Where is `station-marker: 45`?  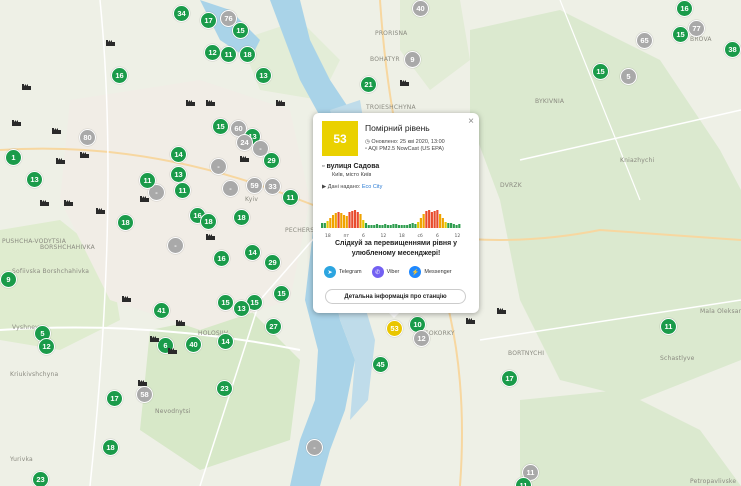
station-marker: 45 is located at coordinates (380, 364).